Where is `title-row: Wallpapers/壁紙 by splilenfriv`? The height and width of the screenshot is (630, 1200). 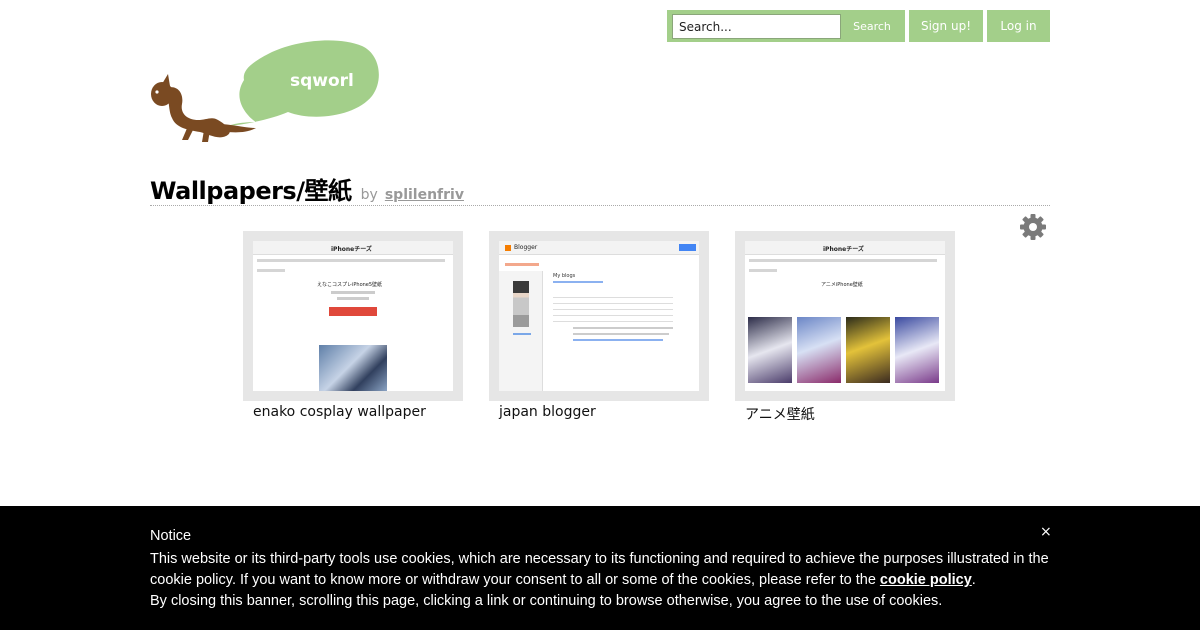
title-row: Wallpapers/壁紙 by splilenfriv is located at coordinates (600, 188).